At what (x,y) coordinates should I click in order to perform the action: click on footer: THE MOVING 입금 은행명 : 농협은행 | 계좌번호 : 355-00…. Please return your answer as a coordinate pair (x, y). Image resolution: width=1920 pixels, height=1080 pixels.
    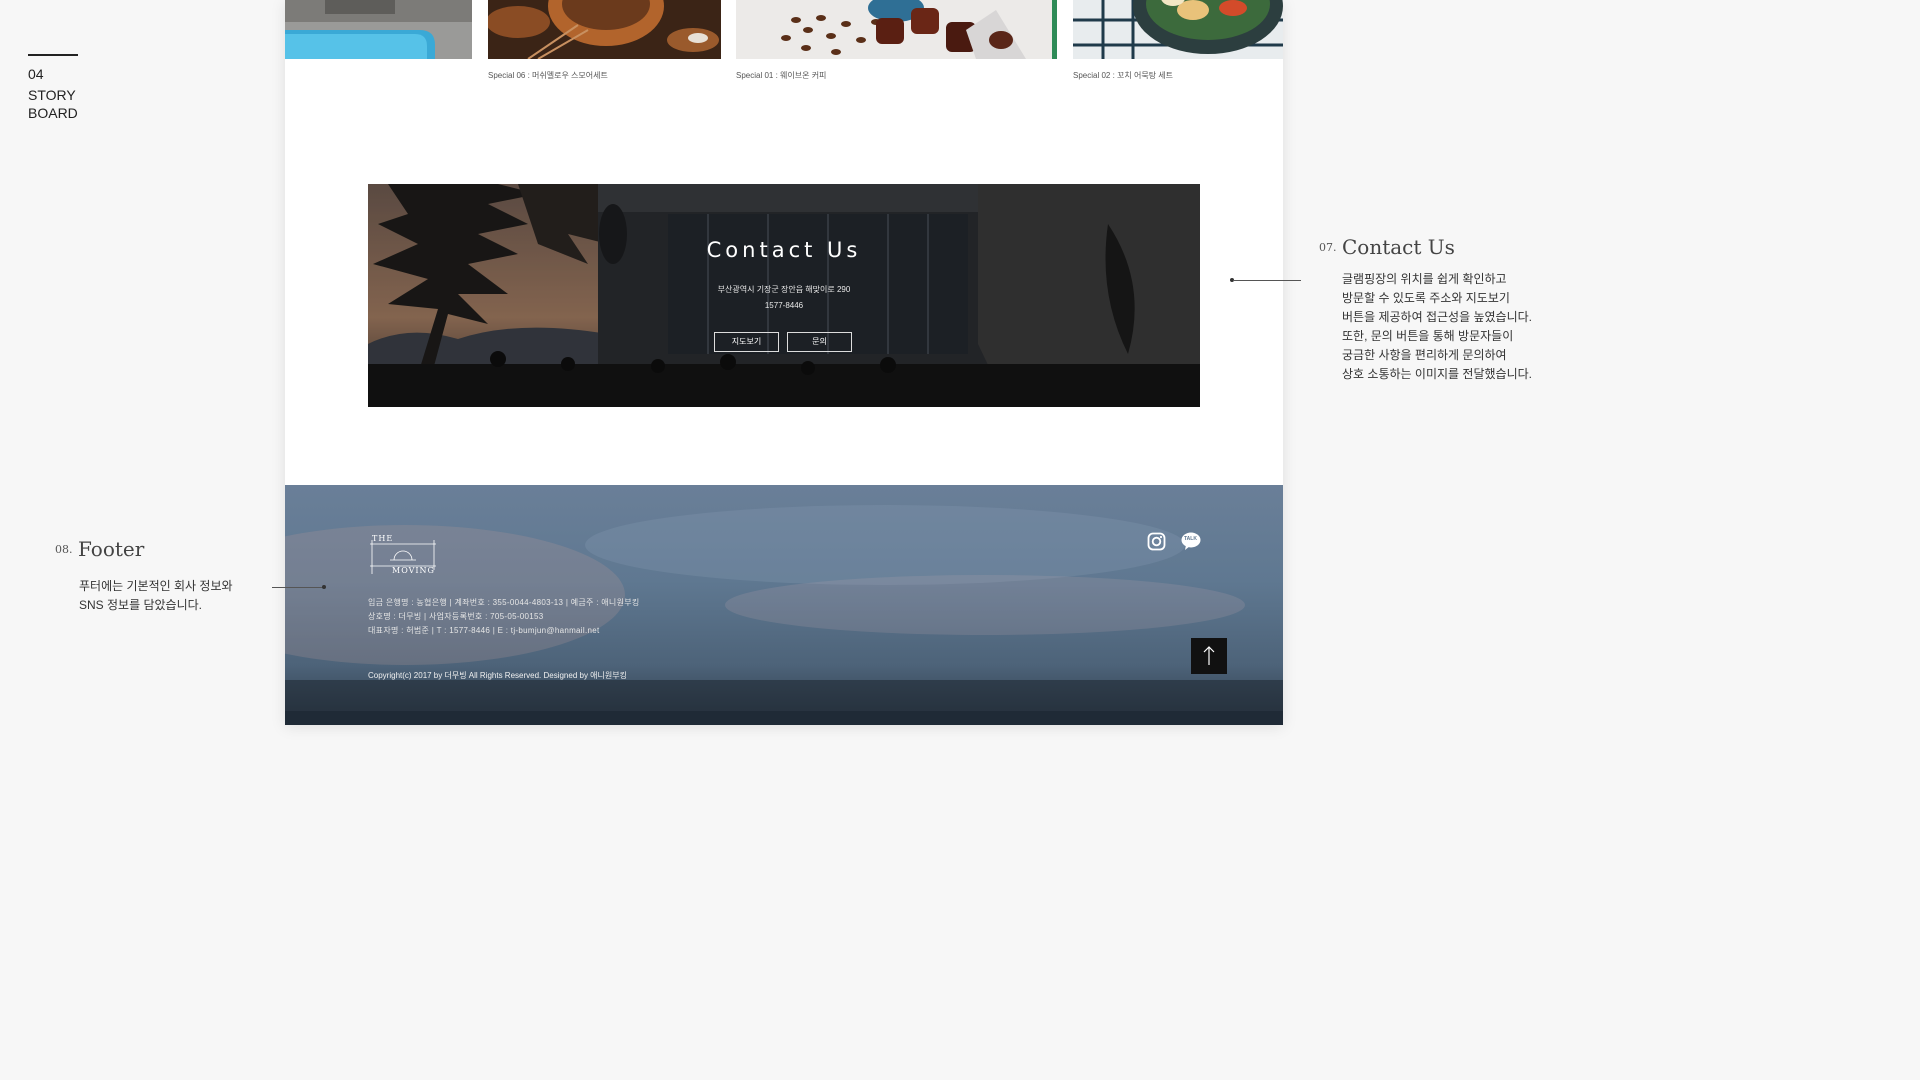
    Looking at the image, I should click on (784, 605).